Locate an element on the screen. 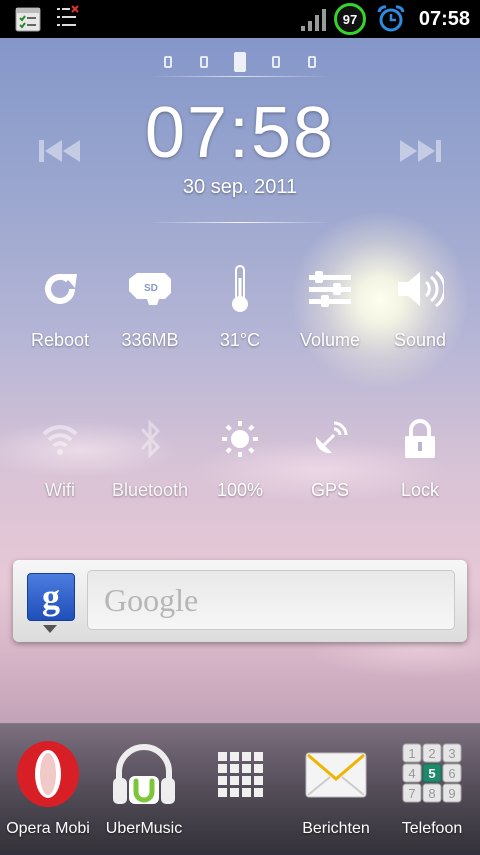  toggle-reboot: Reboot is located at coordinates (60, 305).